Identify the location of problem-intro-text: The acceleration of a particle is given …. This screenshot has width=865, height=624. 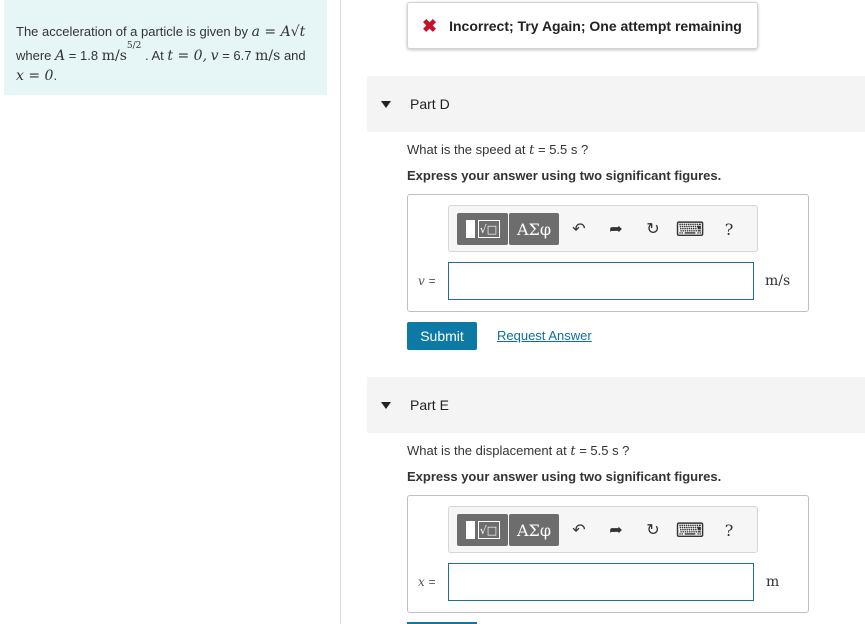
(132, 31).